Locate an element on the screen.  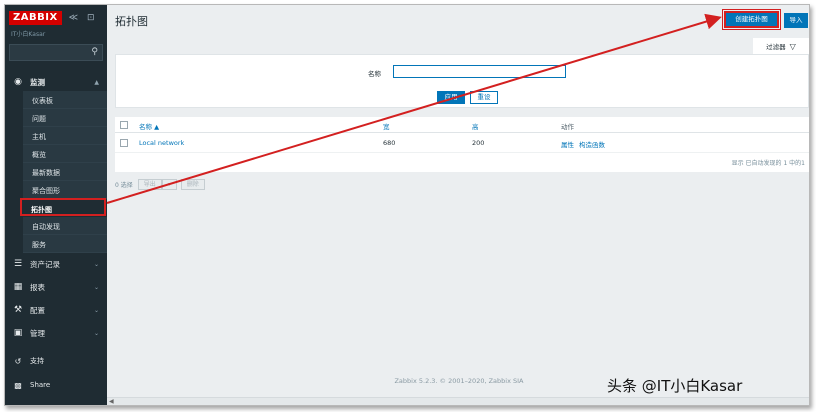
logo-row: ZABBIX ≪ ⊡ is located at coordinates (53, 18).